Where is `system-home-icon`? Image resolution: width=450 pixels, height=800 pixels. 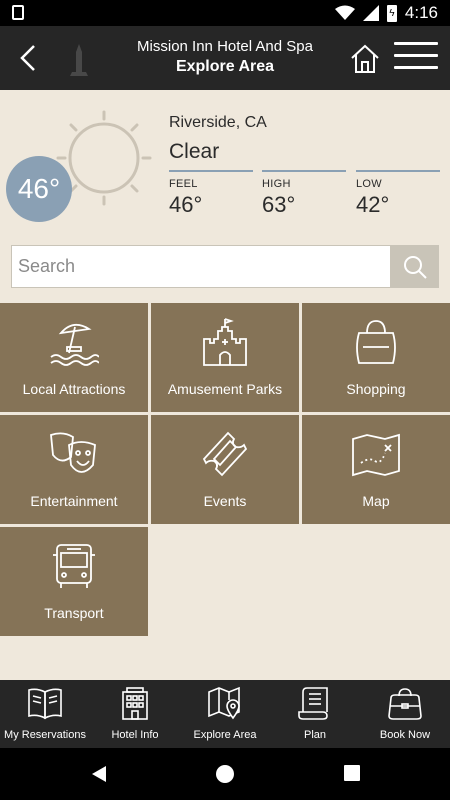 system-home-icon is located at coordinates (225, 774).